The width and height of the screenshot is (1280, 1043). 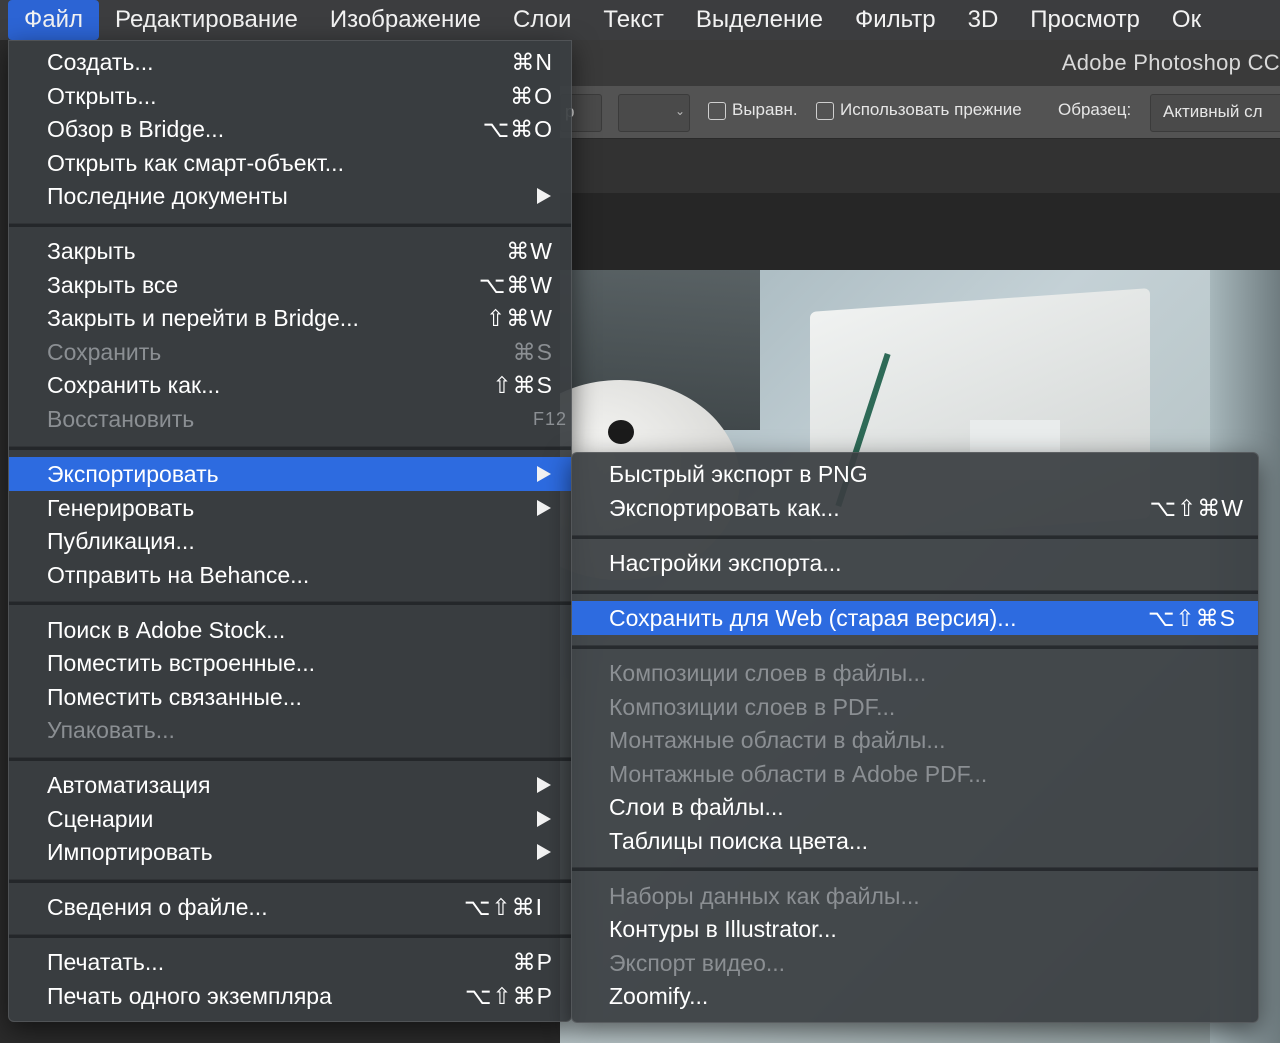 I want to click on menu-filter: Фильтр, so click(x=895, y=20).